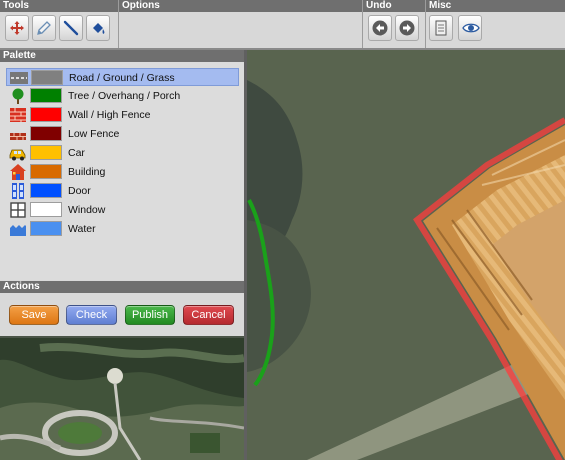  Describe the element at coordinates (18, 230) in the screenshot. I see `water-icon` at that location.